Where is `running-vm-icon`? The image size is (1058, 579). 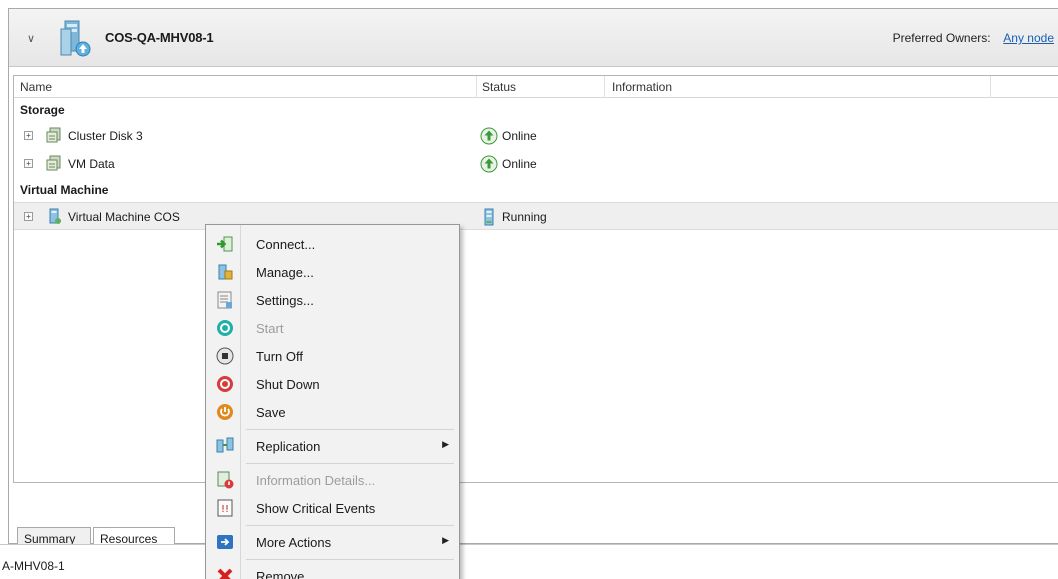
running-vm-icon is located at coordinates (489, 217).